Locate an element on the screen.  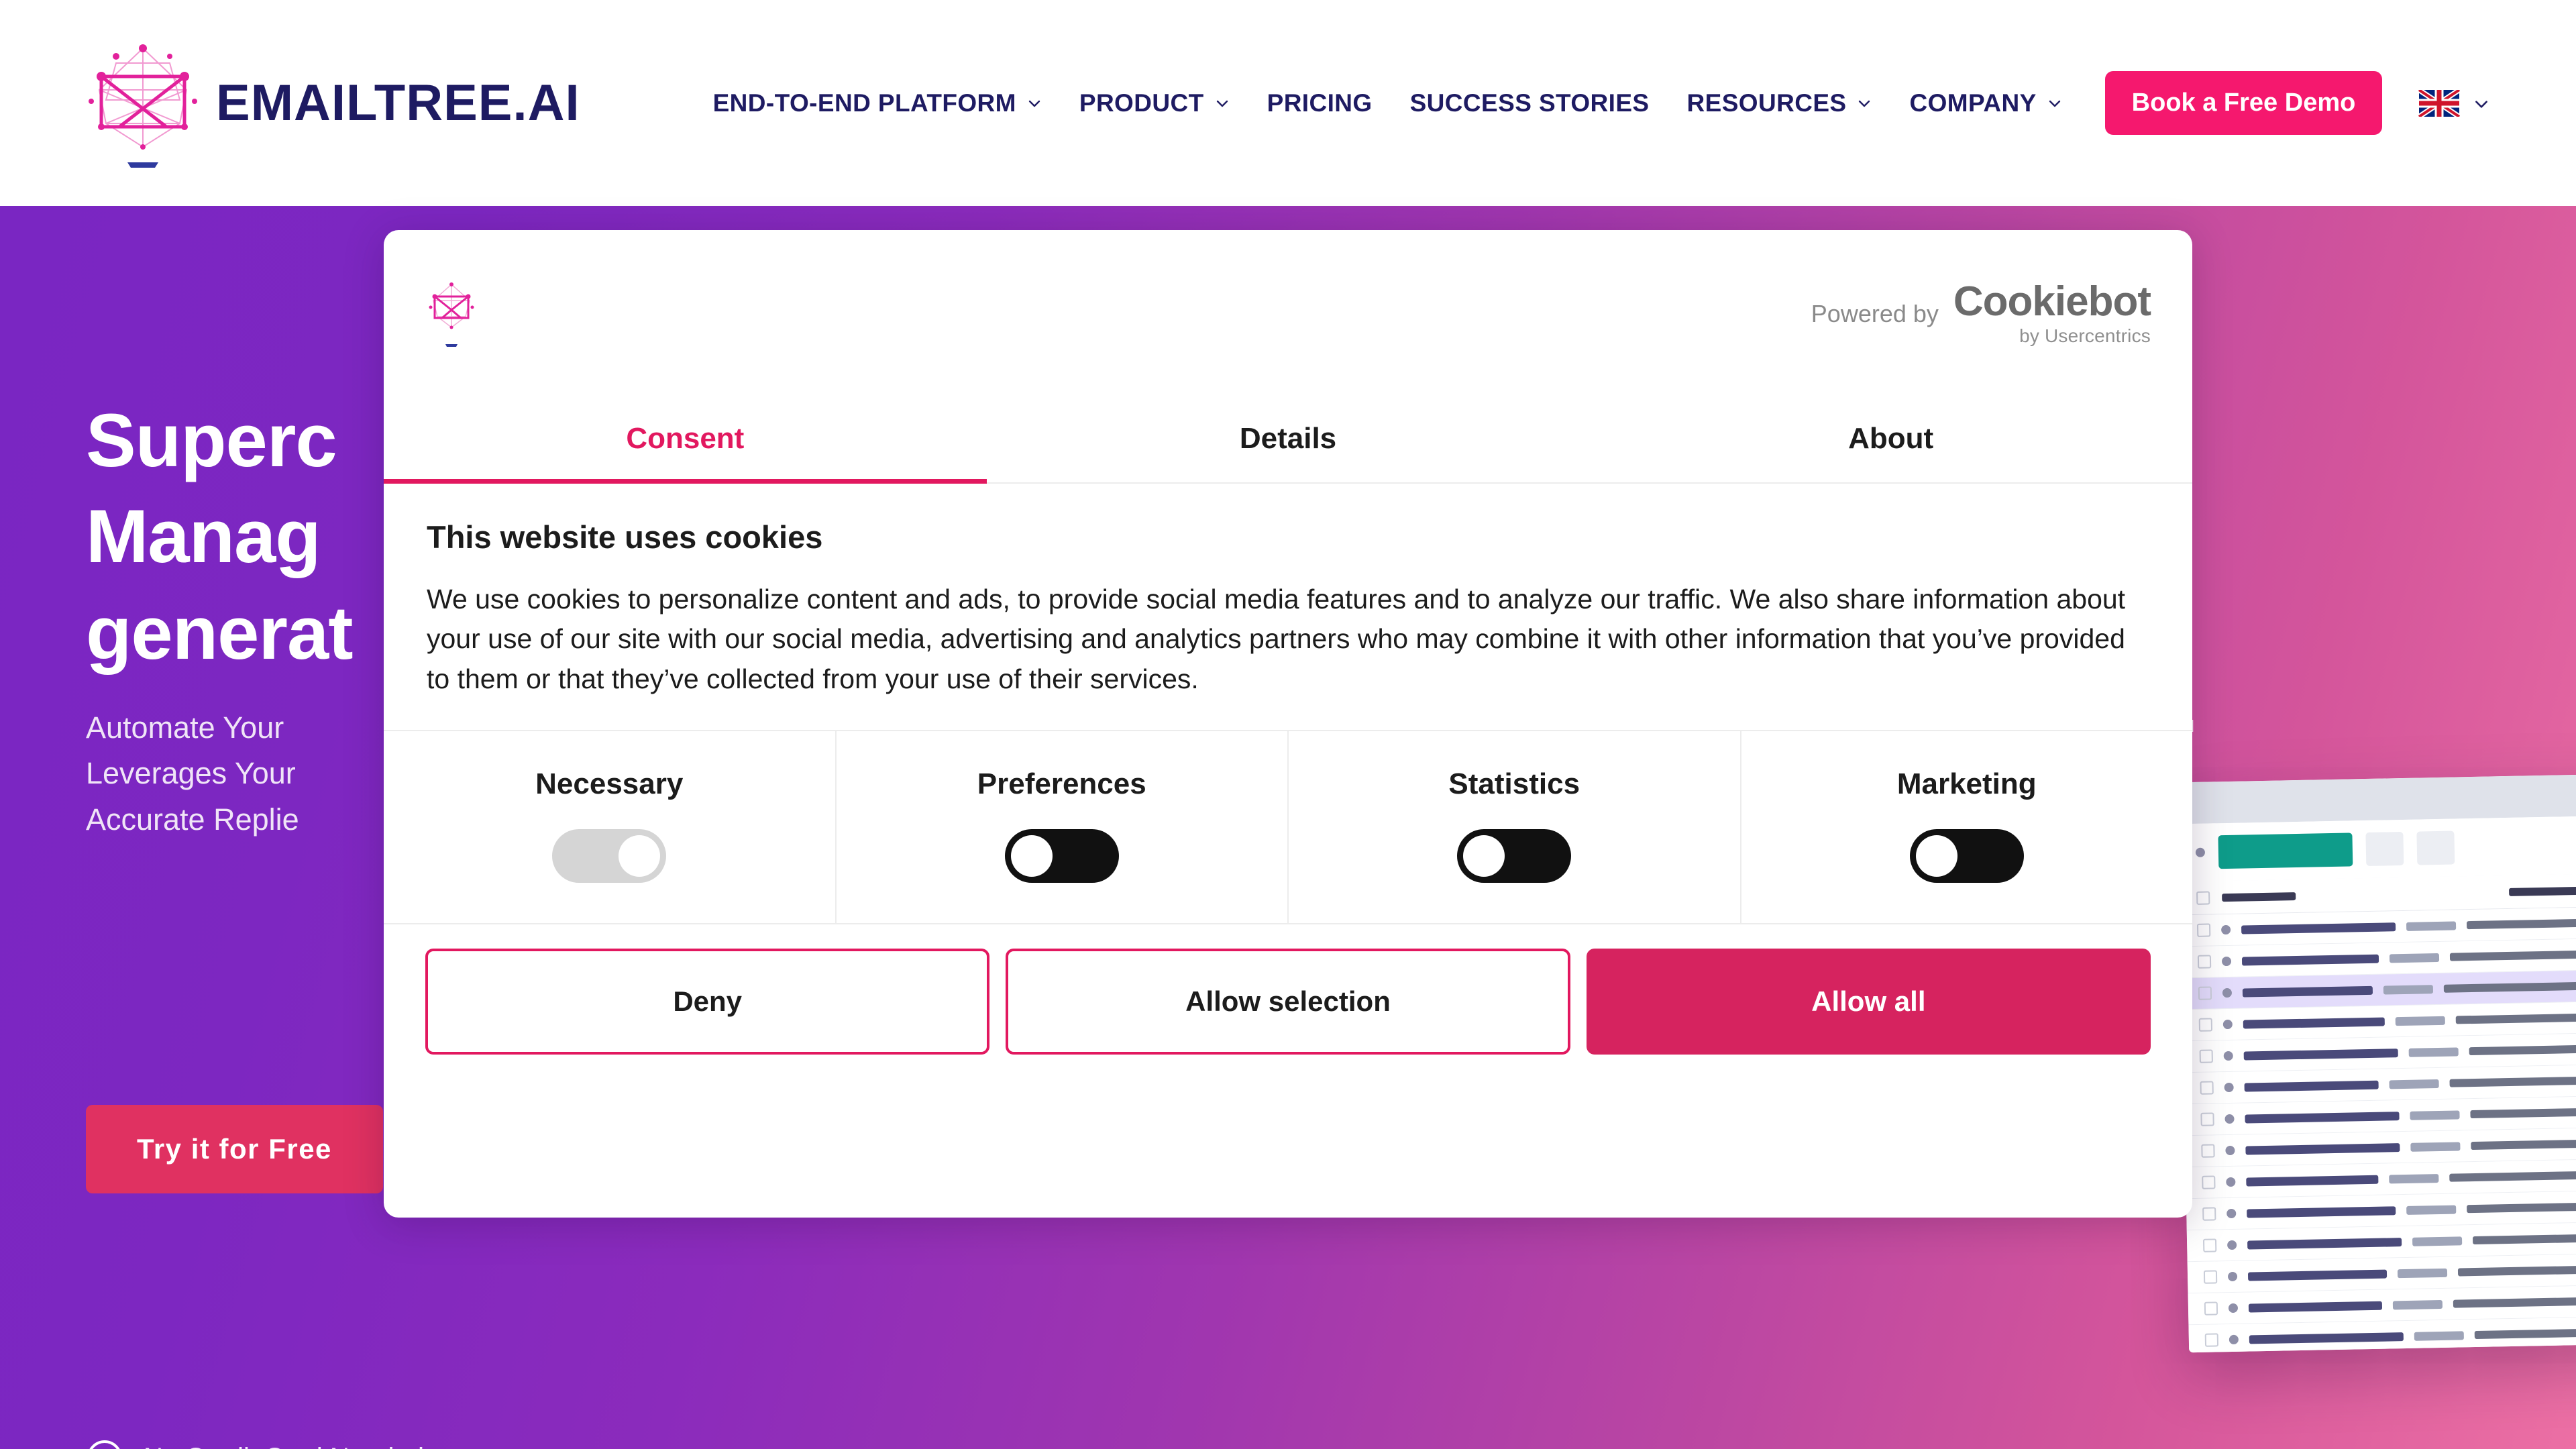
allow-all-button: Allow all is located at coordinates (1868, 1002).